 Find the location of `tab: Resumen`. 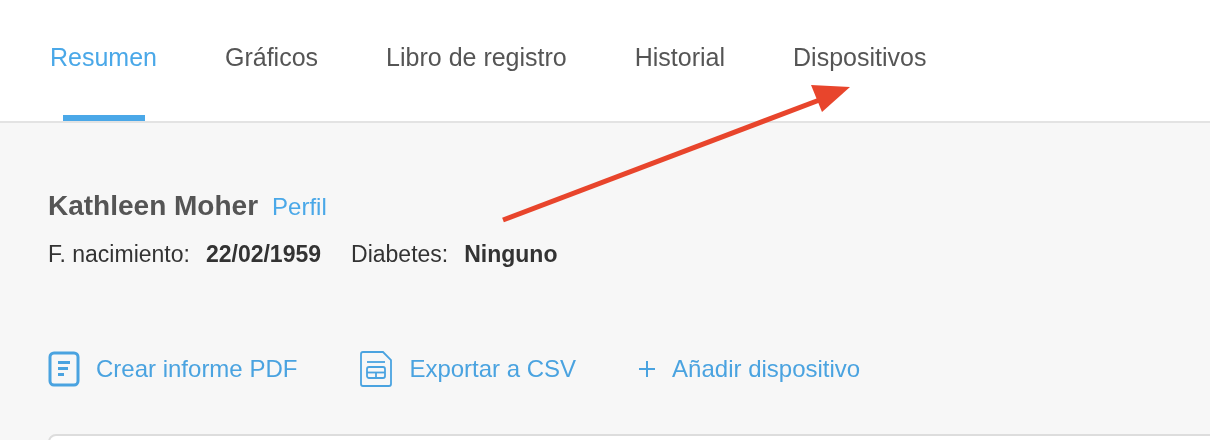

tab: Resumen is located at coordinates (103, 60).